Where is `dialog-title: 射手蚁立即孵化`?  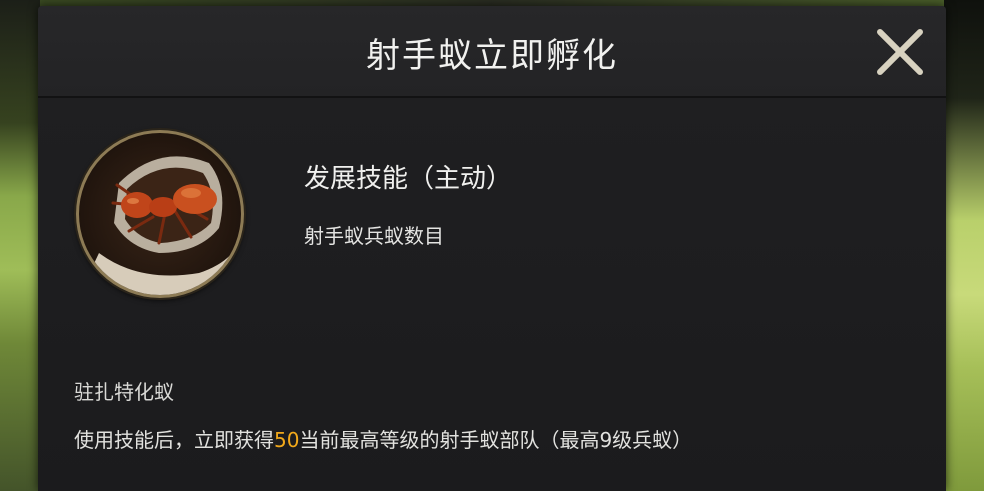
dialog-title: 射手蚁立即孵化 is located at coordinates (492, 56).